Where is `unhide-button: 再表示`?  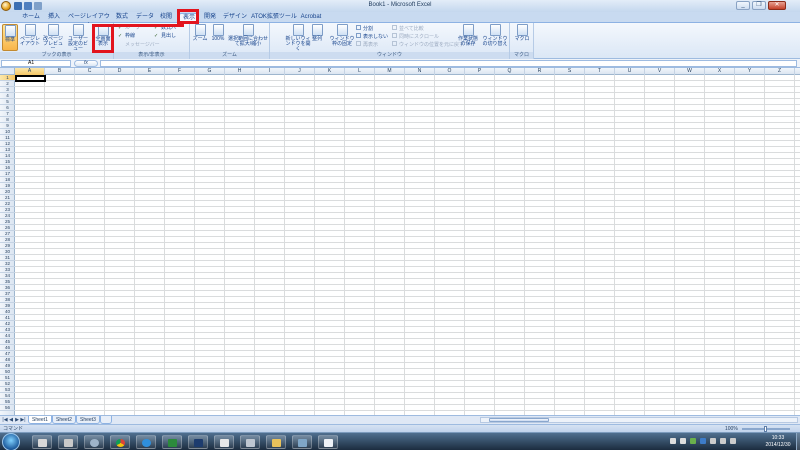 unhide-button: 再表示 is located at coordinates (367, 44).